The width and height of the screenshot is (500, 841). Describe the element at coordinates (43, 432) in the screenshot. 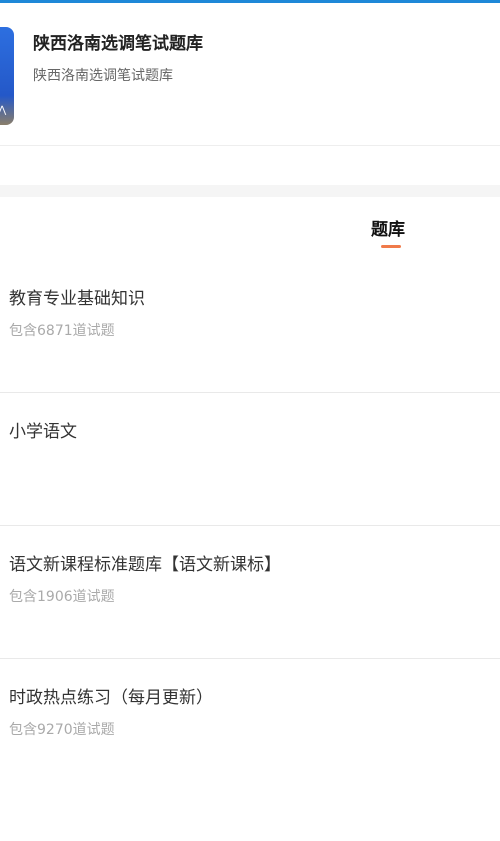

I see `list-item-title: 小学语文` at that location.